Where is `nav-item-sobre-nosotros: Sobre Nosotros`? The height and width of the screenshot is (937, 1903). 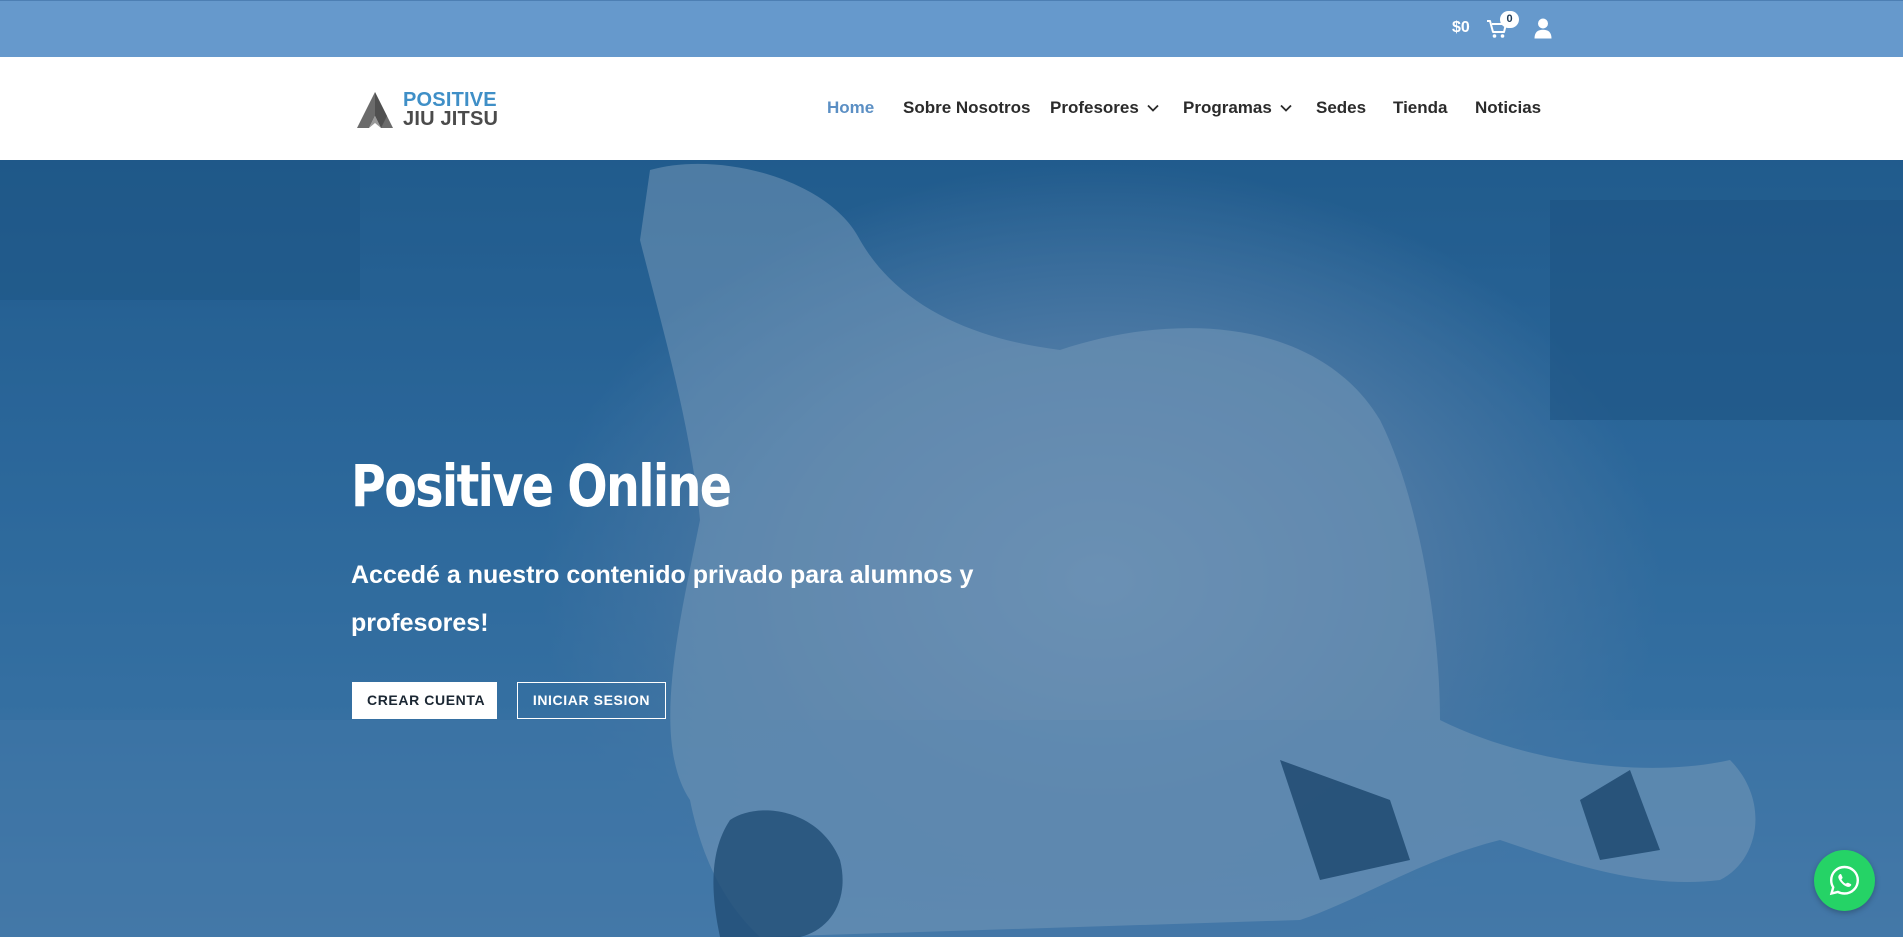
nav-item-sobre-nosotros: Sobre Nosotros is located at coordinates (967, 108).